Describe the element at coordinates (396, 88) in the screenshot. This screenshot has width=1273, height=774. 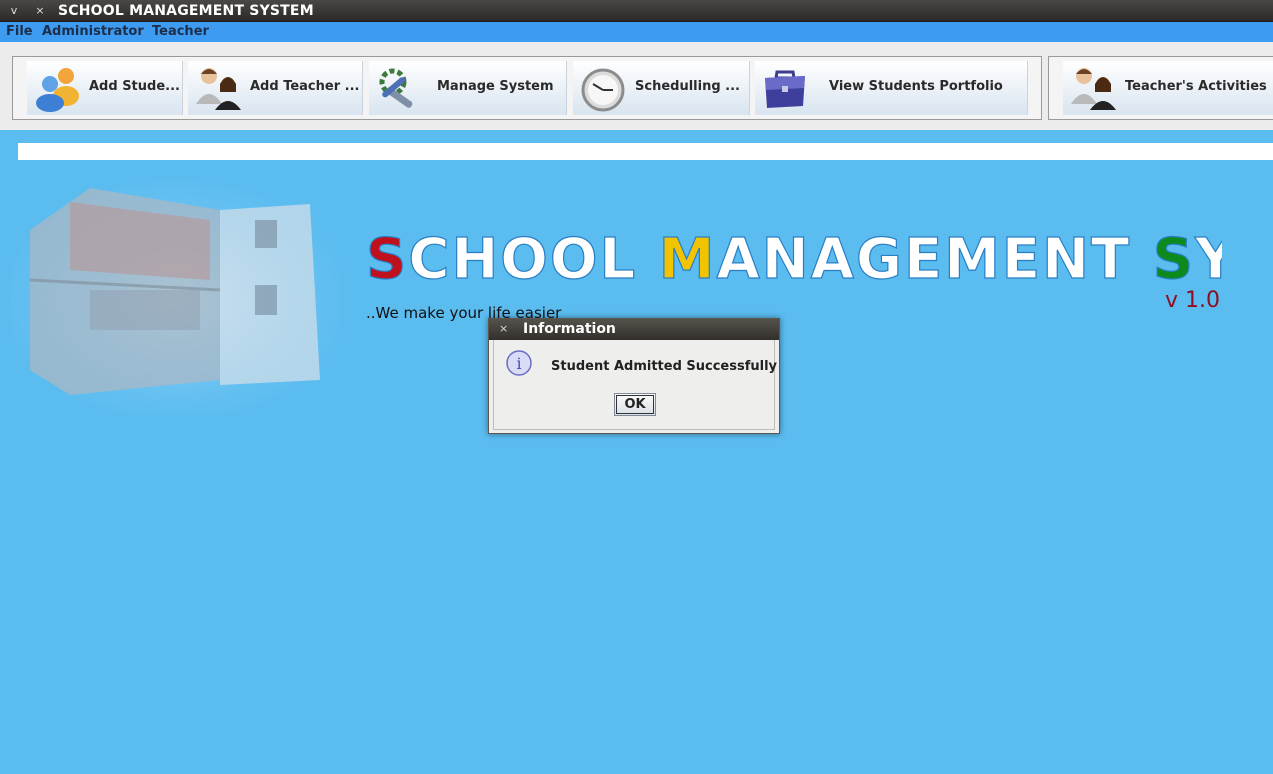
I see `tools-icon` at that location.